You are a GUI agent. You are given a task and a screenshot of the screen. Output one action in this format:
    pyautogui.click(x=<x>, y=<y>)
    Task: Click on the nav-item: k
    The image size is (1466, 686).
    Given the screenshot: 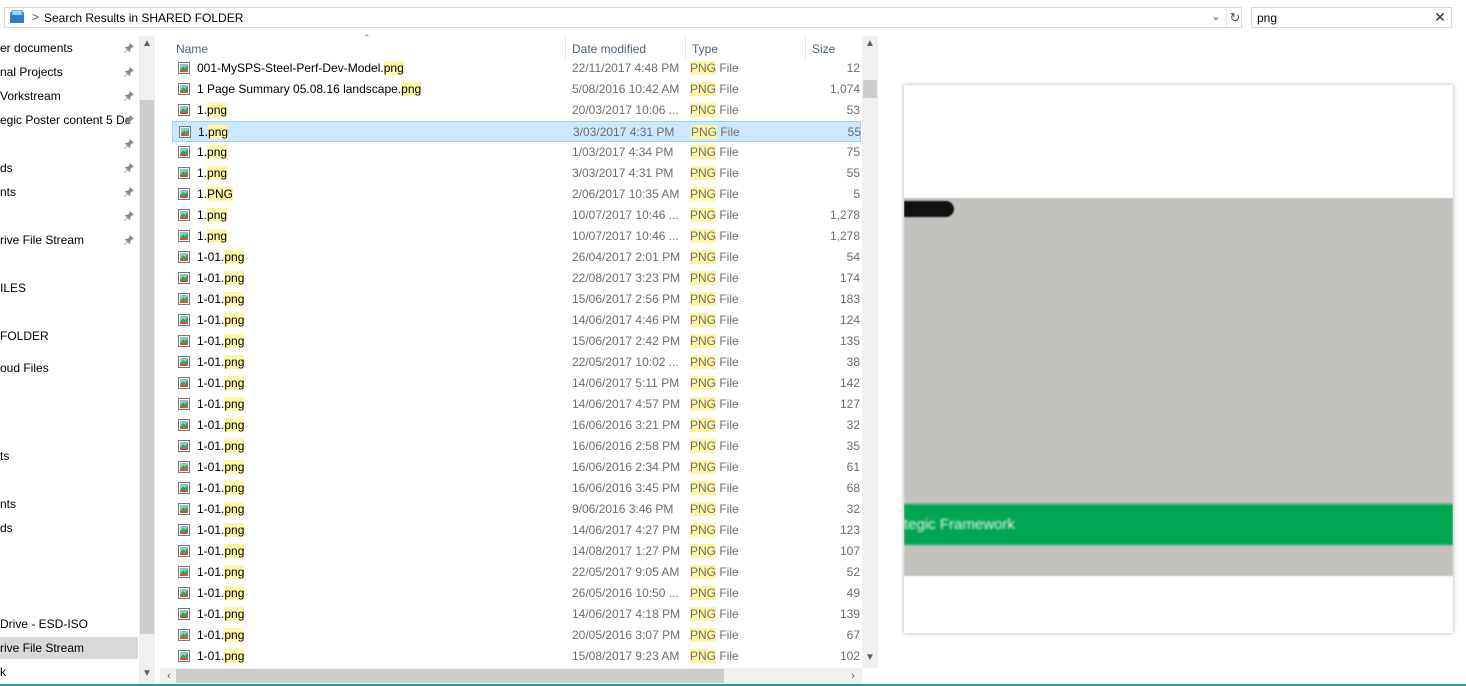 What is the action you would take?
    pyautogui.click(x=69, y=672)
    